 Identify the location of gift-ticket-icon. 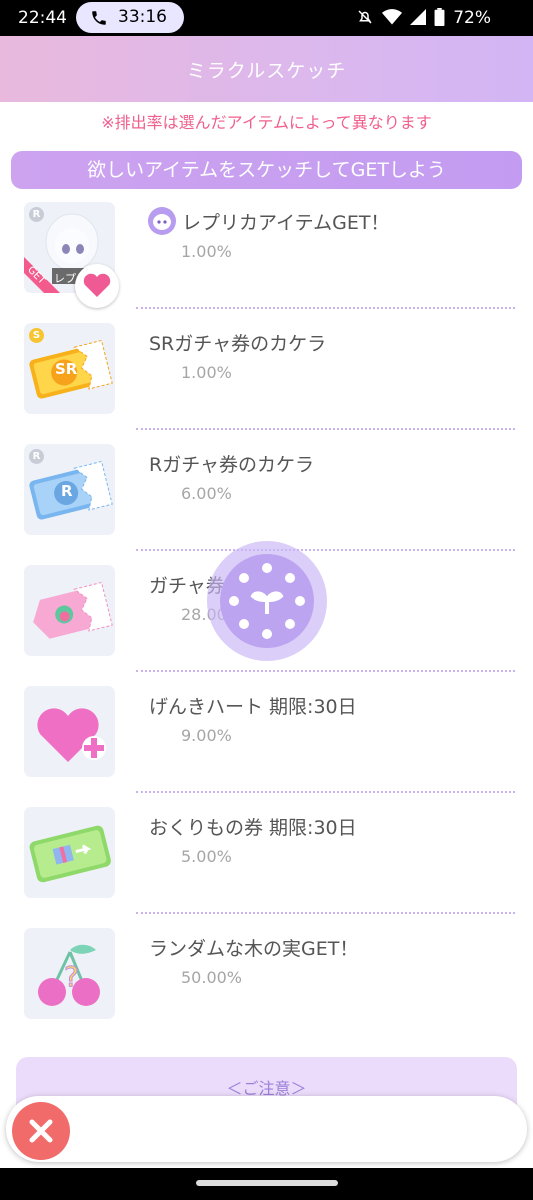
(69, 852).